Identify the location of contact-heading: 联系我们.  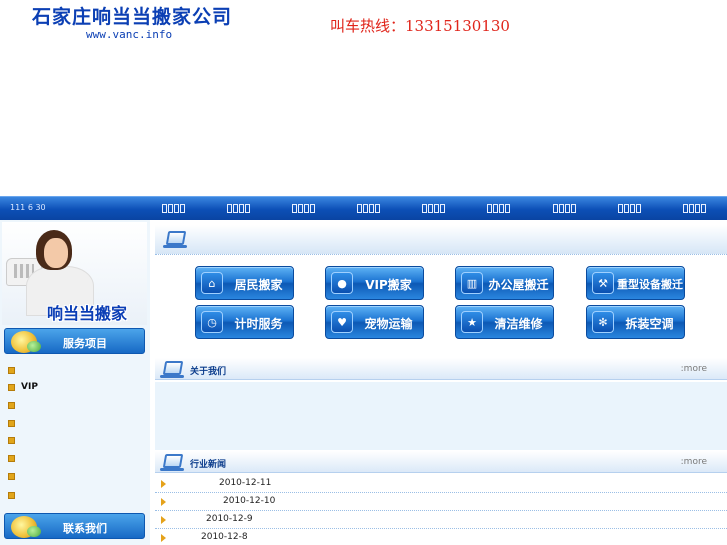
(74, 526).